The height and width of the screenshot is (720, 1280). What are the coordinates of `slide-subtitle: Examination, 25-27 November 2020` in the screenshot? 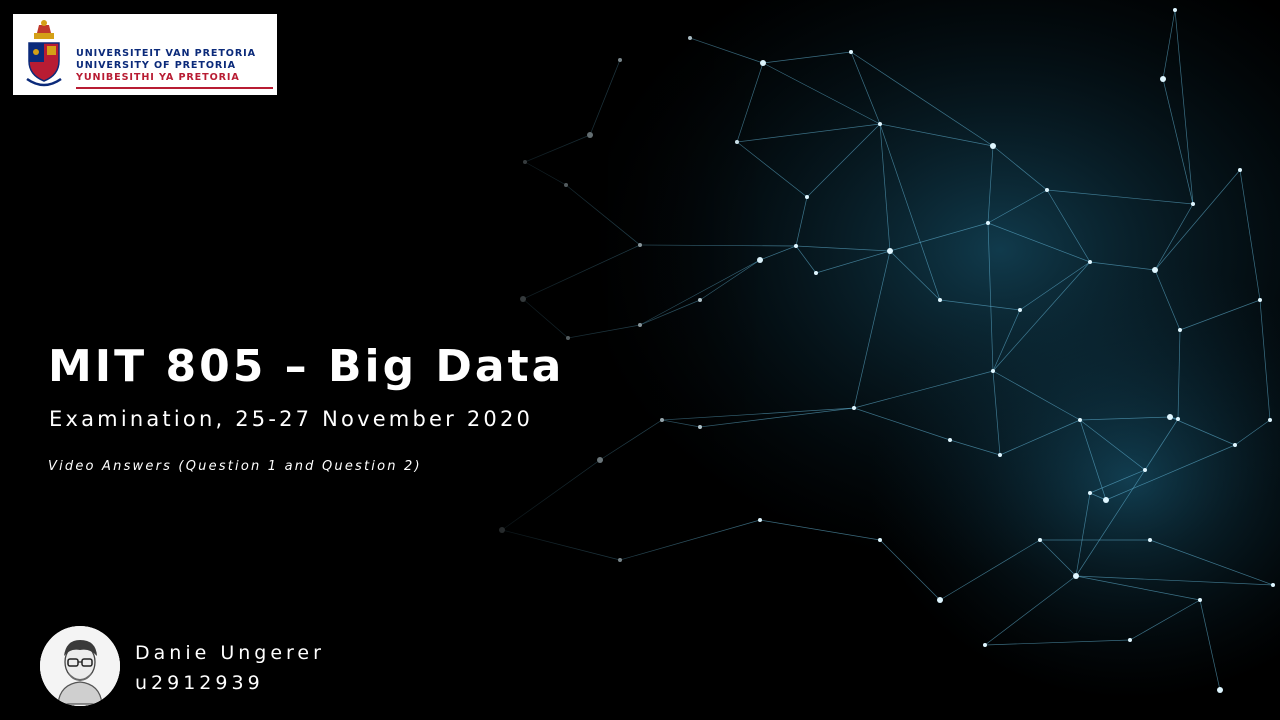 It's located at (291, 419).